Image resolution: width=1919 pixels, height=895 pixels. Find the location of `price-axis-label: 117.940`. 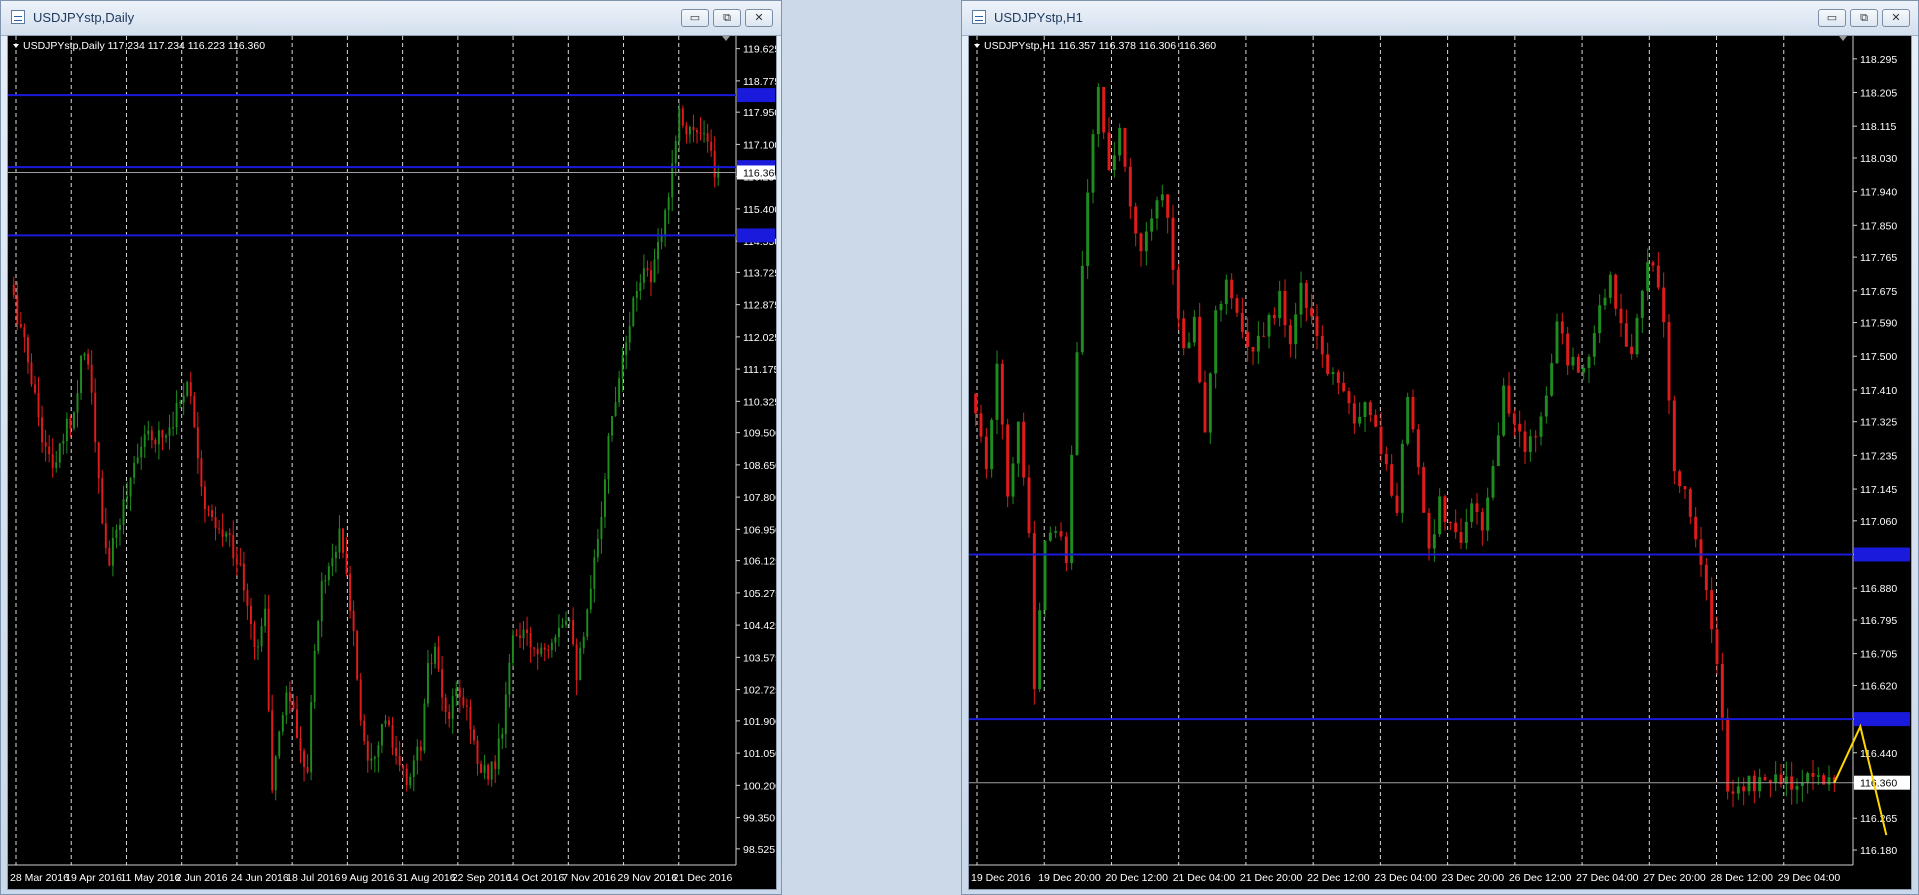

price-axis-label: 117.940 is located at coordinates (1878, 193).